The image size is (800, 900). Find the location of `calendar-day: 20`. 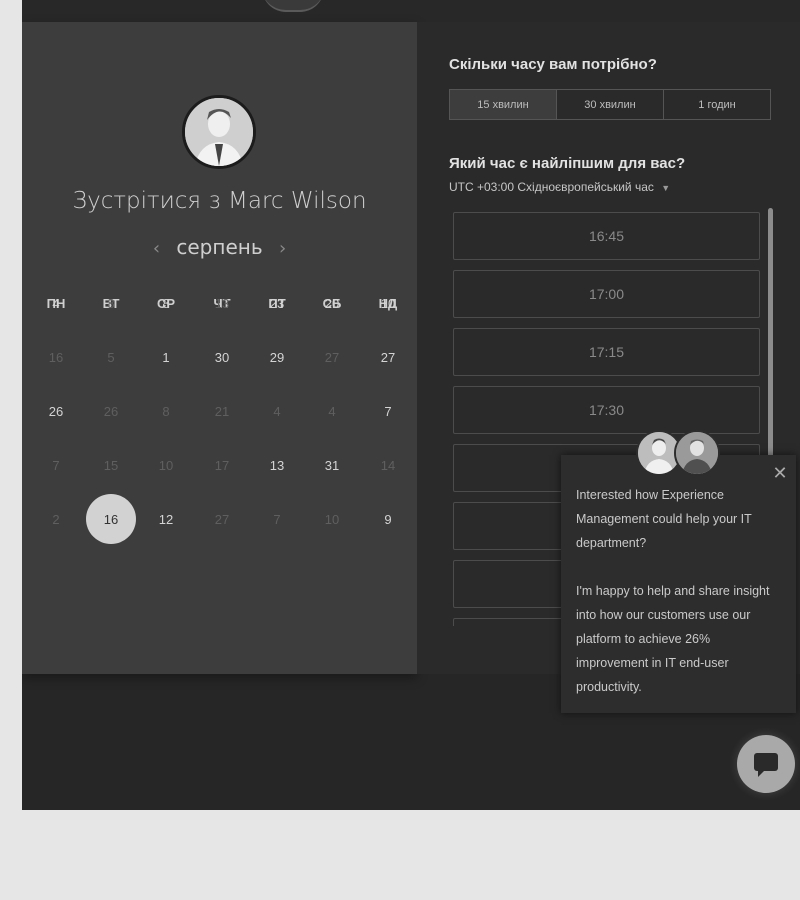

calendar-day: 20 is located at coordinates (332, 303).